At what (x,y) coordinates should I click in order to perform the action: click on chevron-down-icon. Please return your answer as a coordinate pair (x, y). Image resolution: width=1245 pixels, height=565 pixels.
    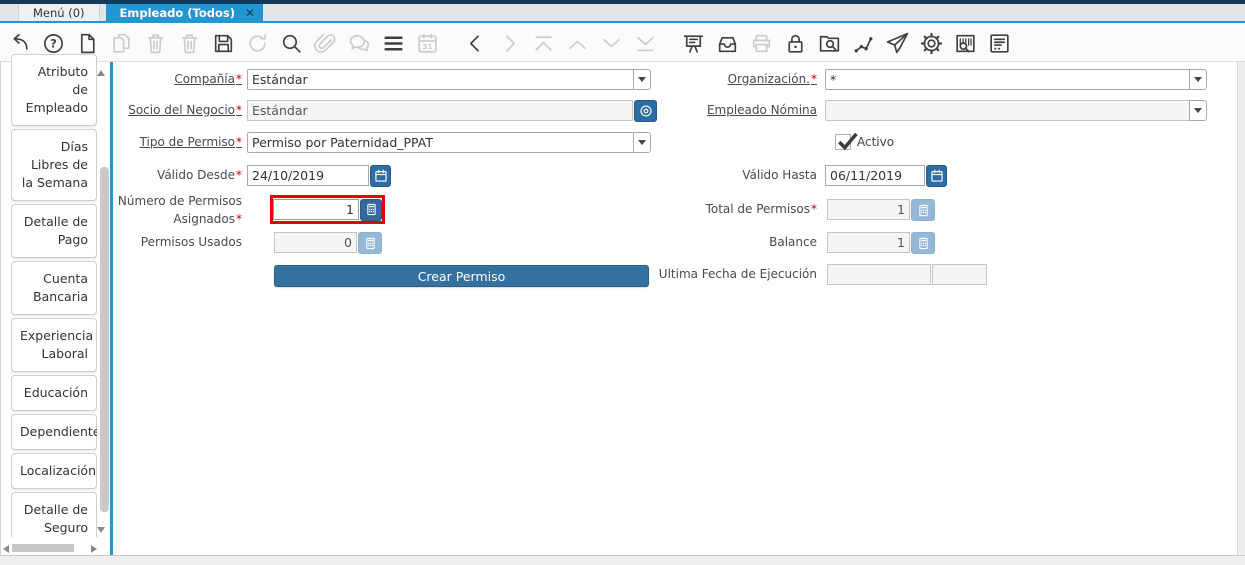
    Looking at the image, I should click on (1198, 79).